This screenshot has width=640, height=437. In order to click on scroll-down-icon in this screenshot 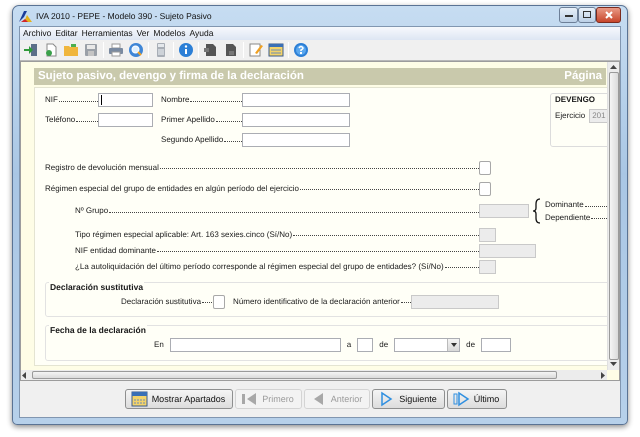, I will do `click(613, 364)`.